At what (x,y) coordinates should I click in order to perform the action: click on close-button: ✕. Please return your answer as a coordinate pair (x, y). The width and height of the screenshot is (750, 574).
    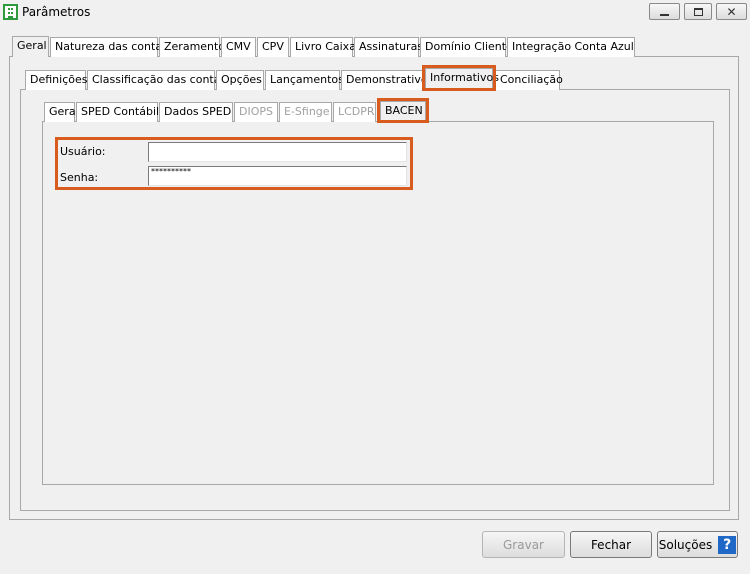
    Looking at the image, I should click on (731, 11).